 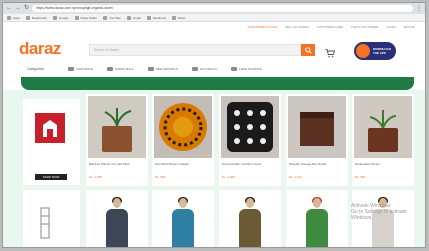 I want to click on top-link: SELL ON DARAZ, so click(x=297, y=27).